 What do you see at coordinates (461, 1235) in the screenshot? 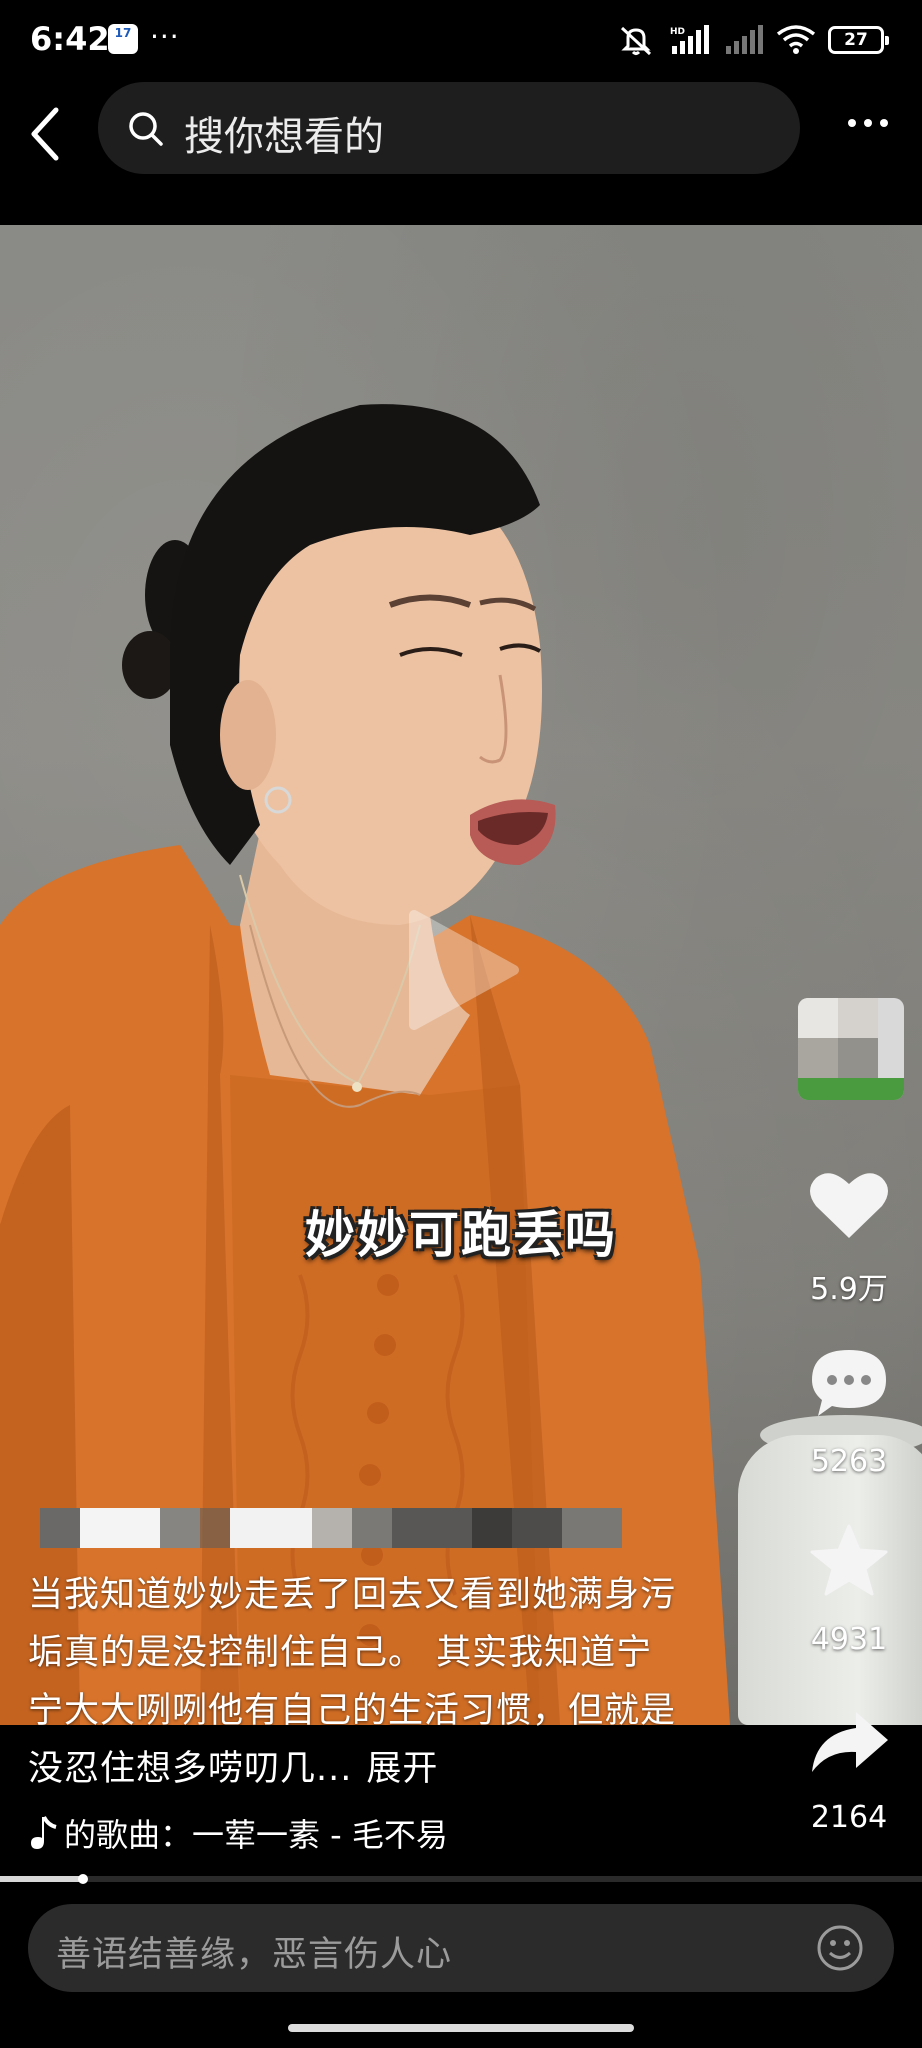
I see `video-subtitle: 妙妙可跑丢吗` at bounding box center [461, 1235].